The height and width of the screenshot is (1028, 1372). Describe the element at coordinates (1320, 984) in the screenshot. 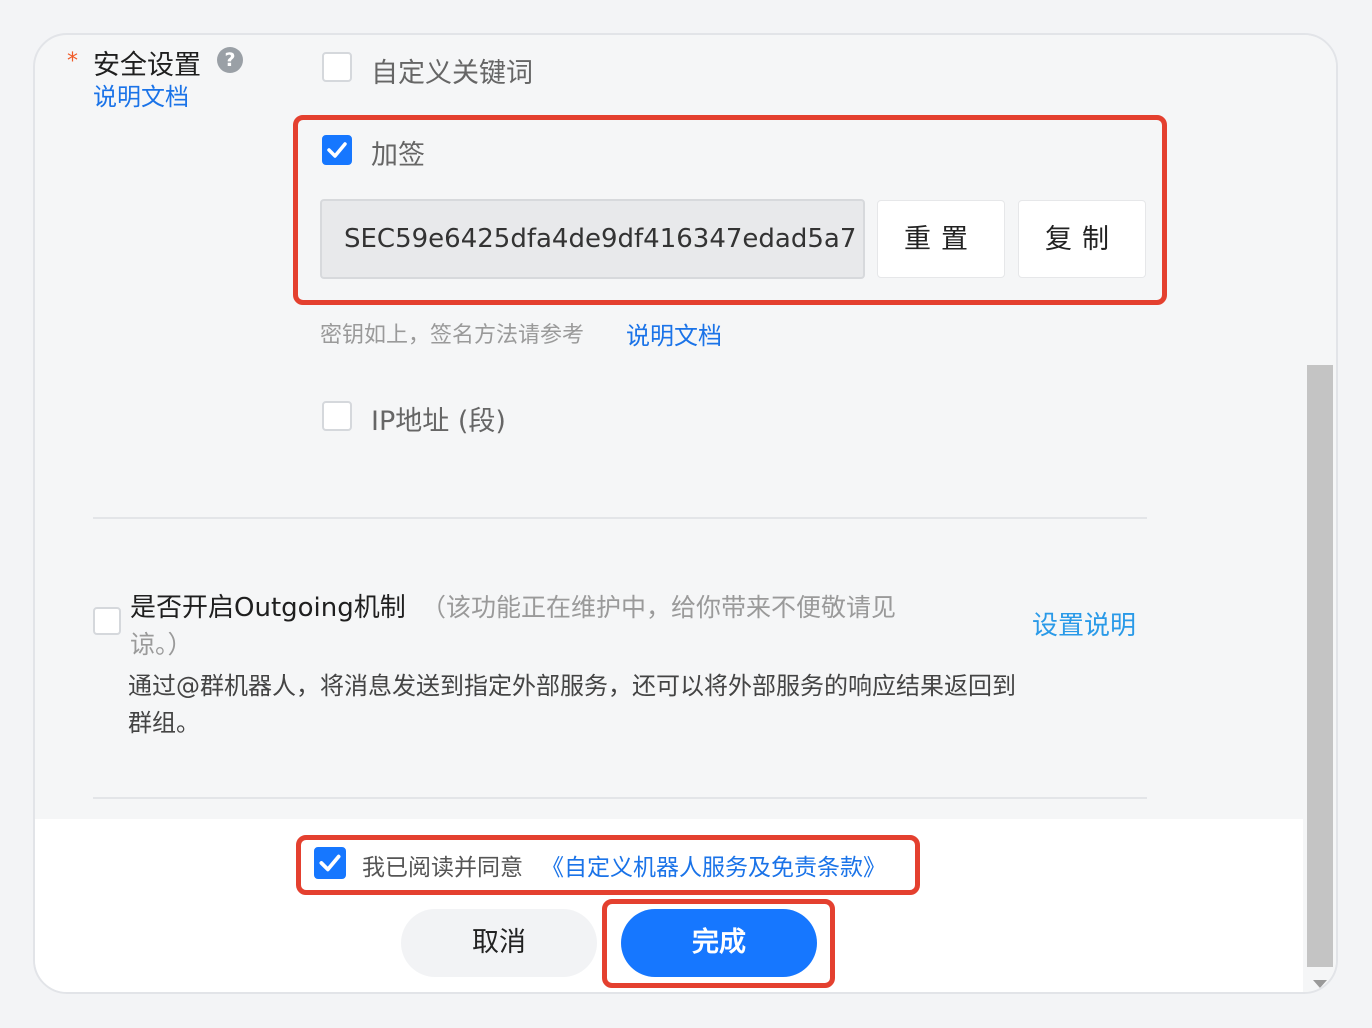

I see `scroll-down-arrow-icon` at that location.